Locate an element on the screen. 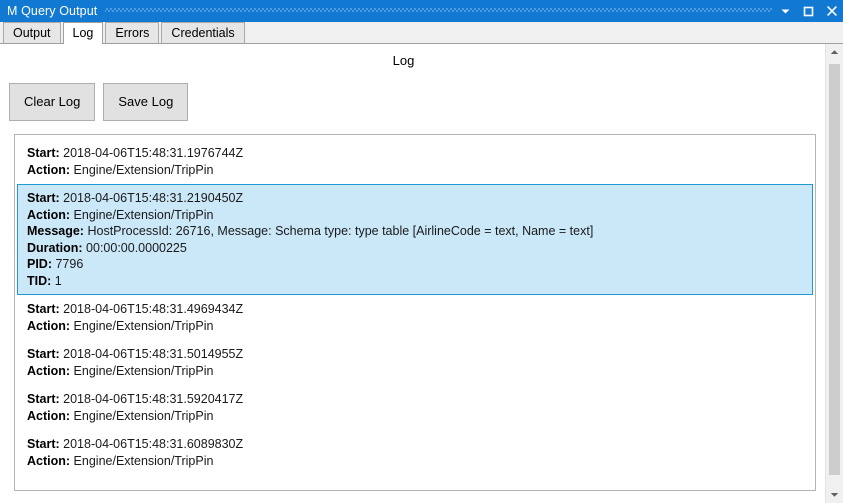 Image resolution: width=843 pixels, height=503 pixels. field-value-start: 2018-04-06T15:48:31.5014955Z is located at coordinates (153, 354).